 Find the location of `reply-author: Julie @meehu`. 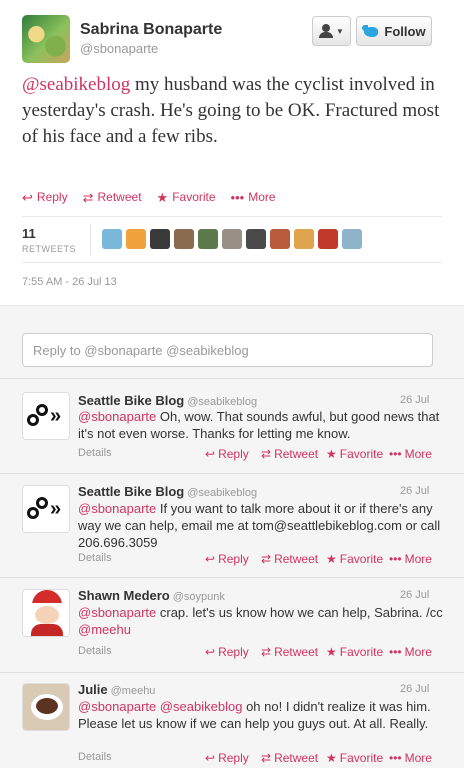

reply-author: Julie @meehu is located at coordinates (116, 689).